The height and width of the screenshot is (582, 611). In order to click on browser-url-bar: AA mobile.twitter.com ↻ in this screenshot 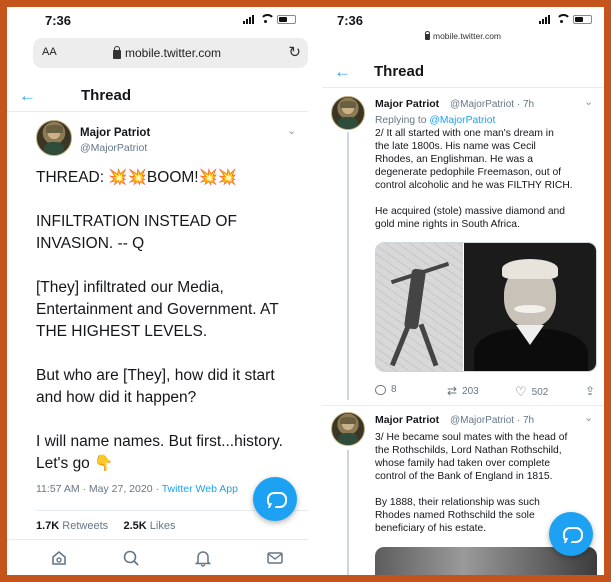, I will do `click(170, 53)`.